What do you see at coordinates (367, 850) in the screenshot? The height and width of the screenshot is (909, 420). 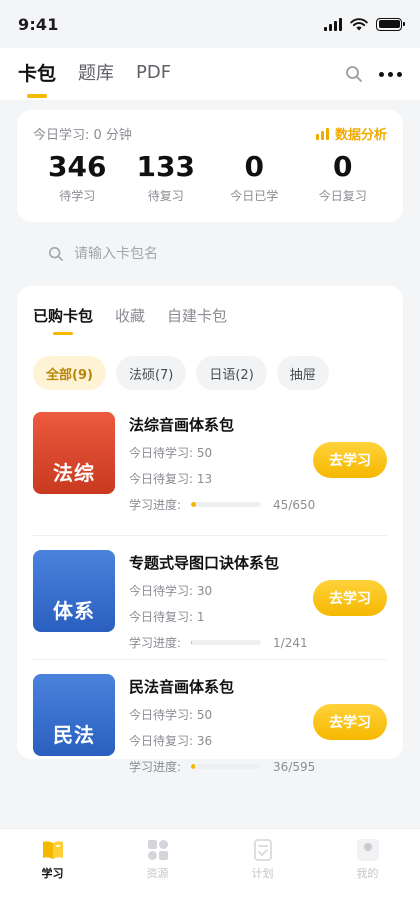 I see `profile-icon` at bounding box center [367, 850].